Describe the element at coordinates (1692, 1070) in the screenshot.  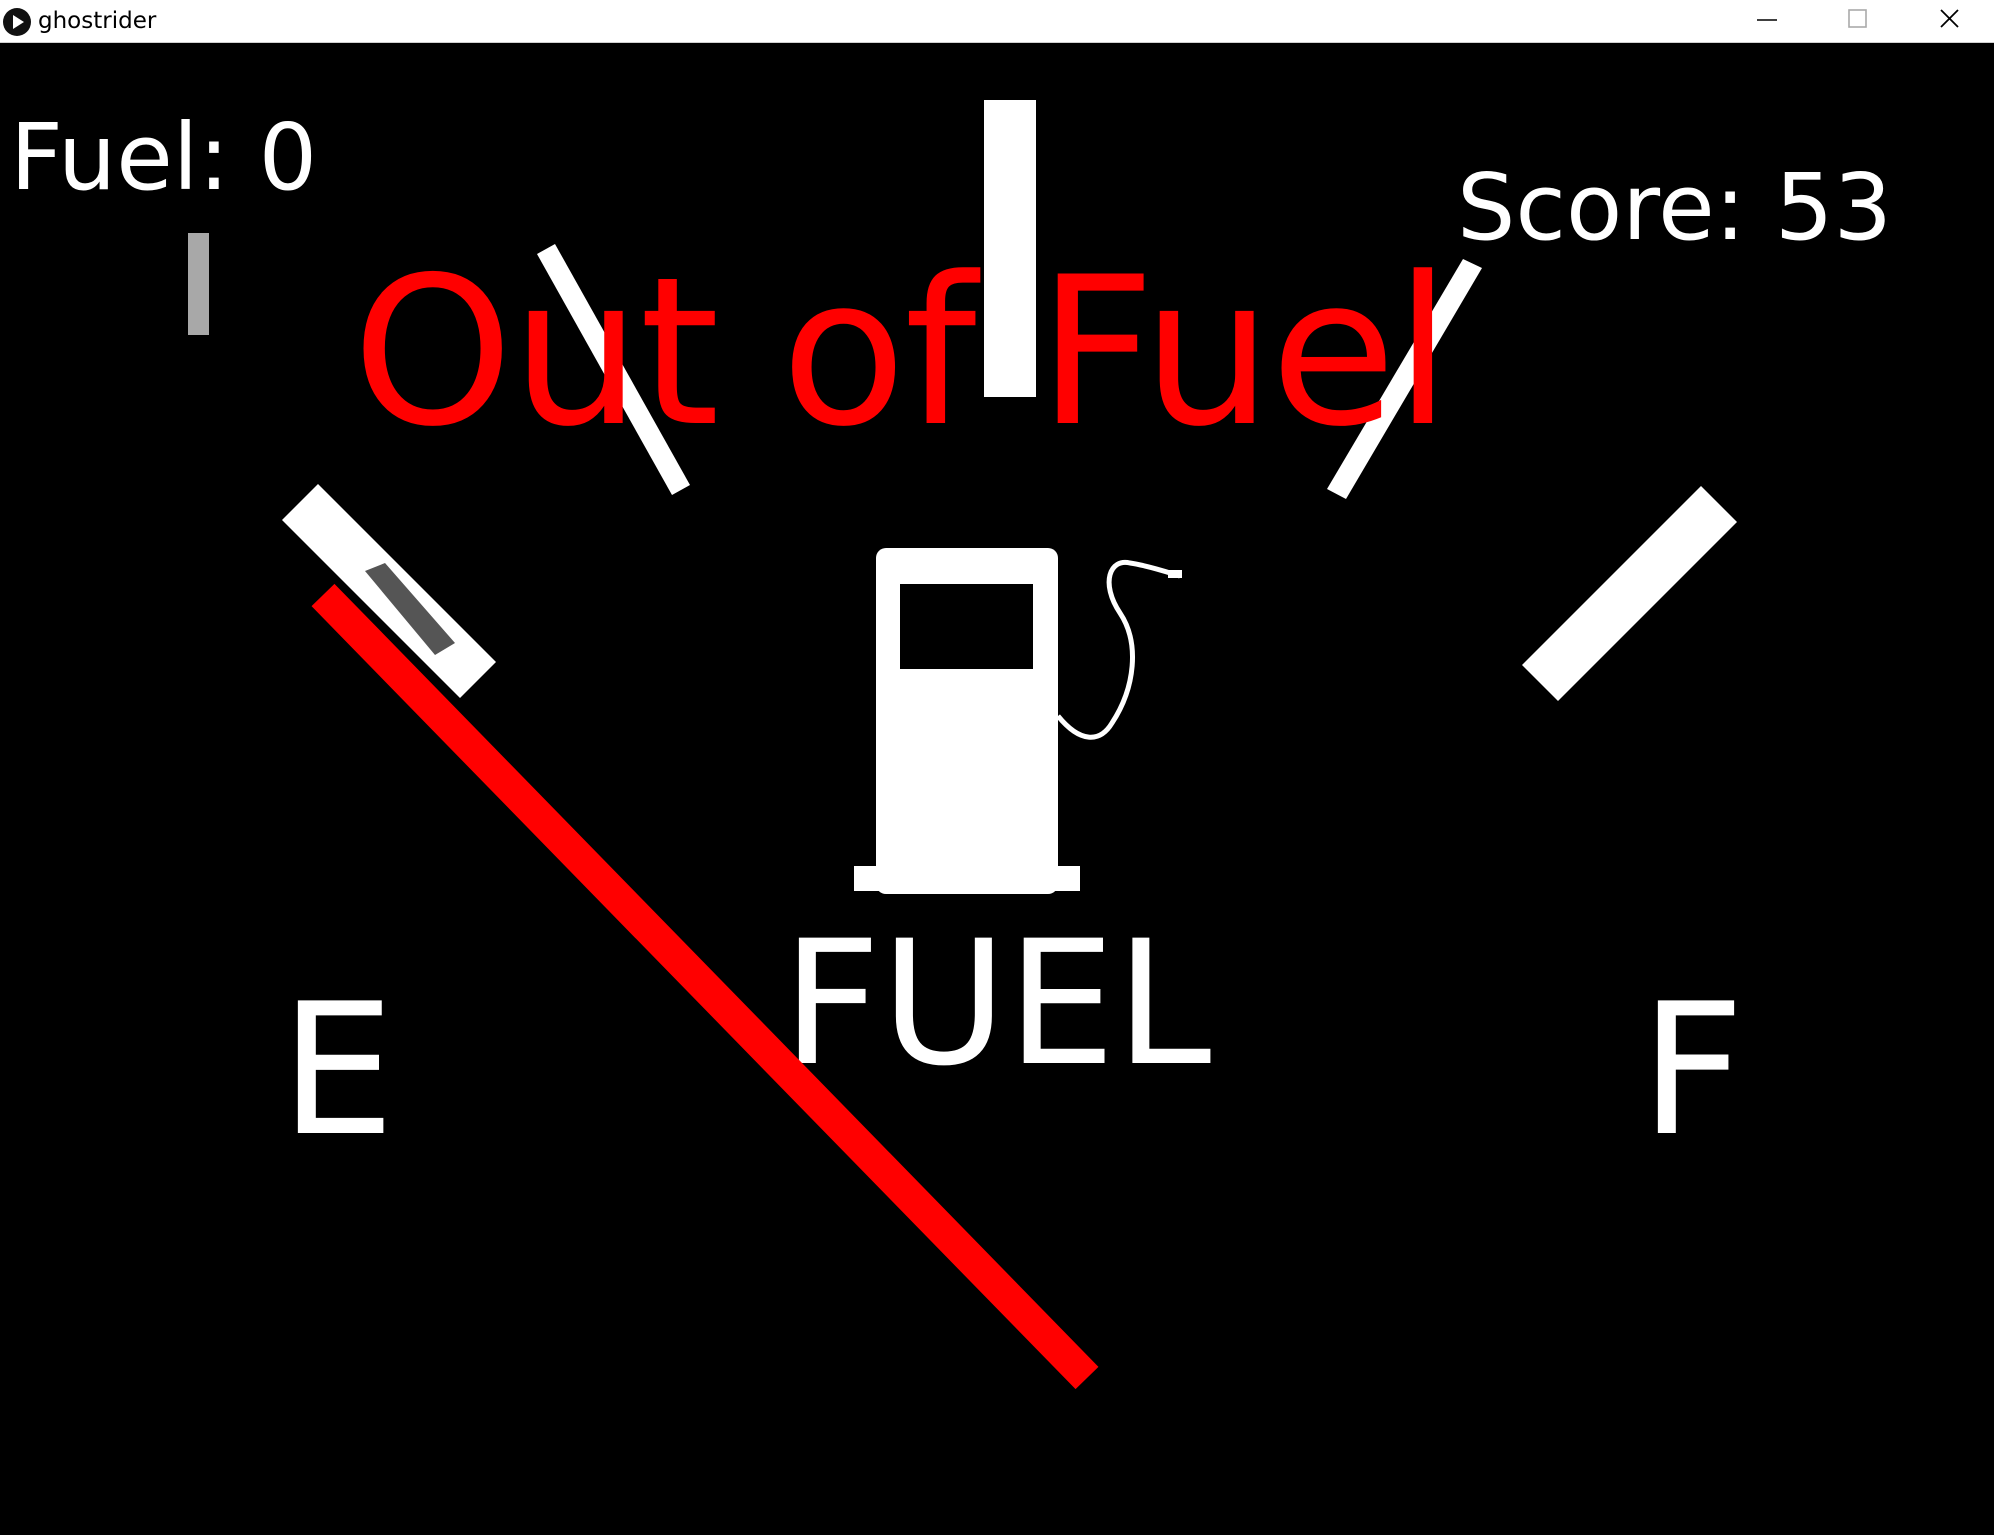
I see `gauge-full-label: F` at that location.